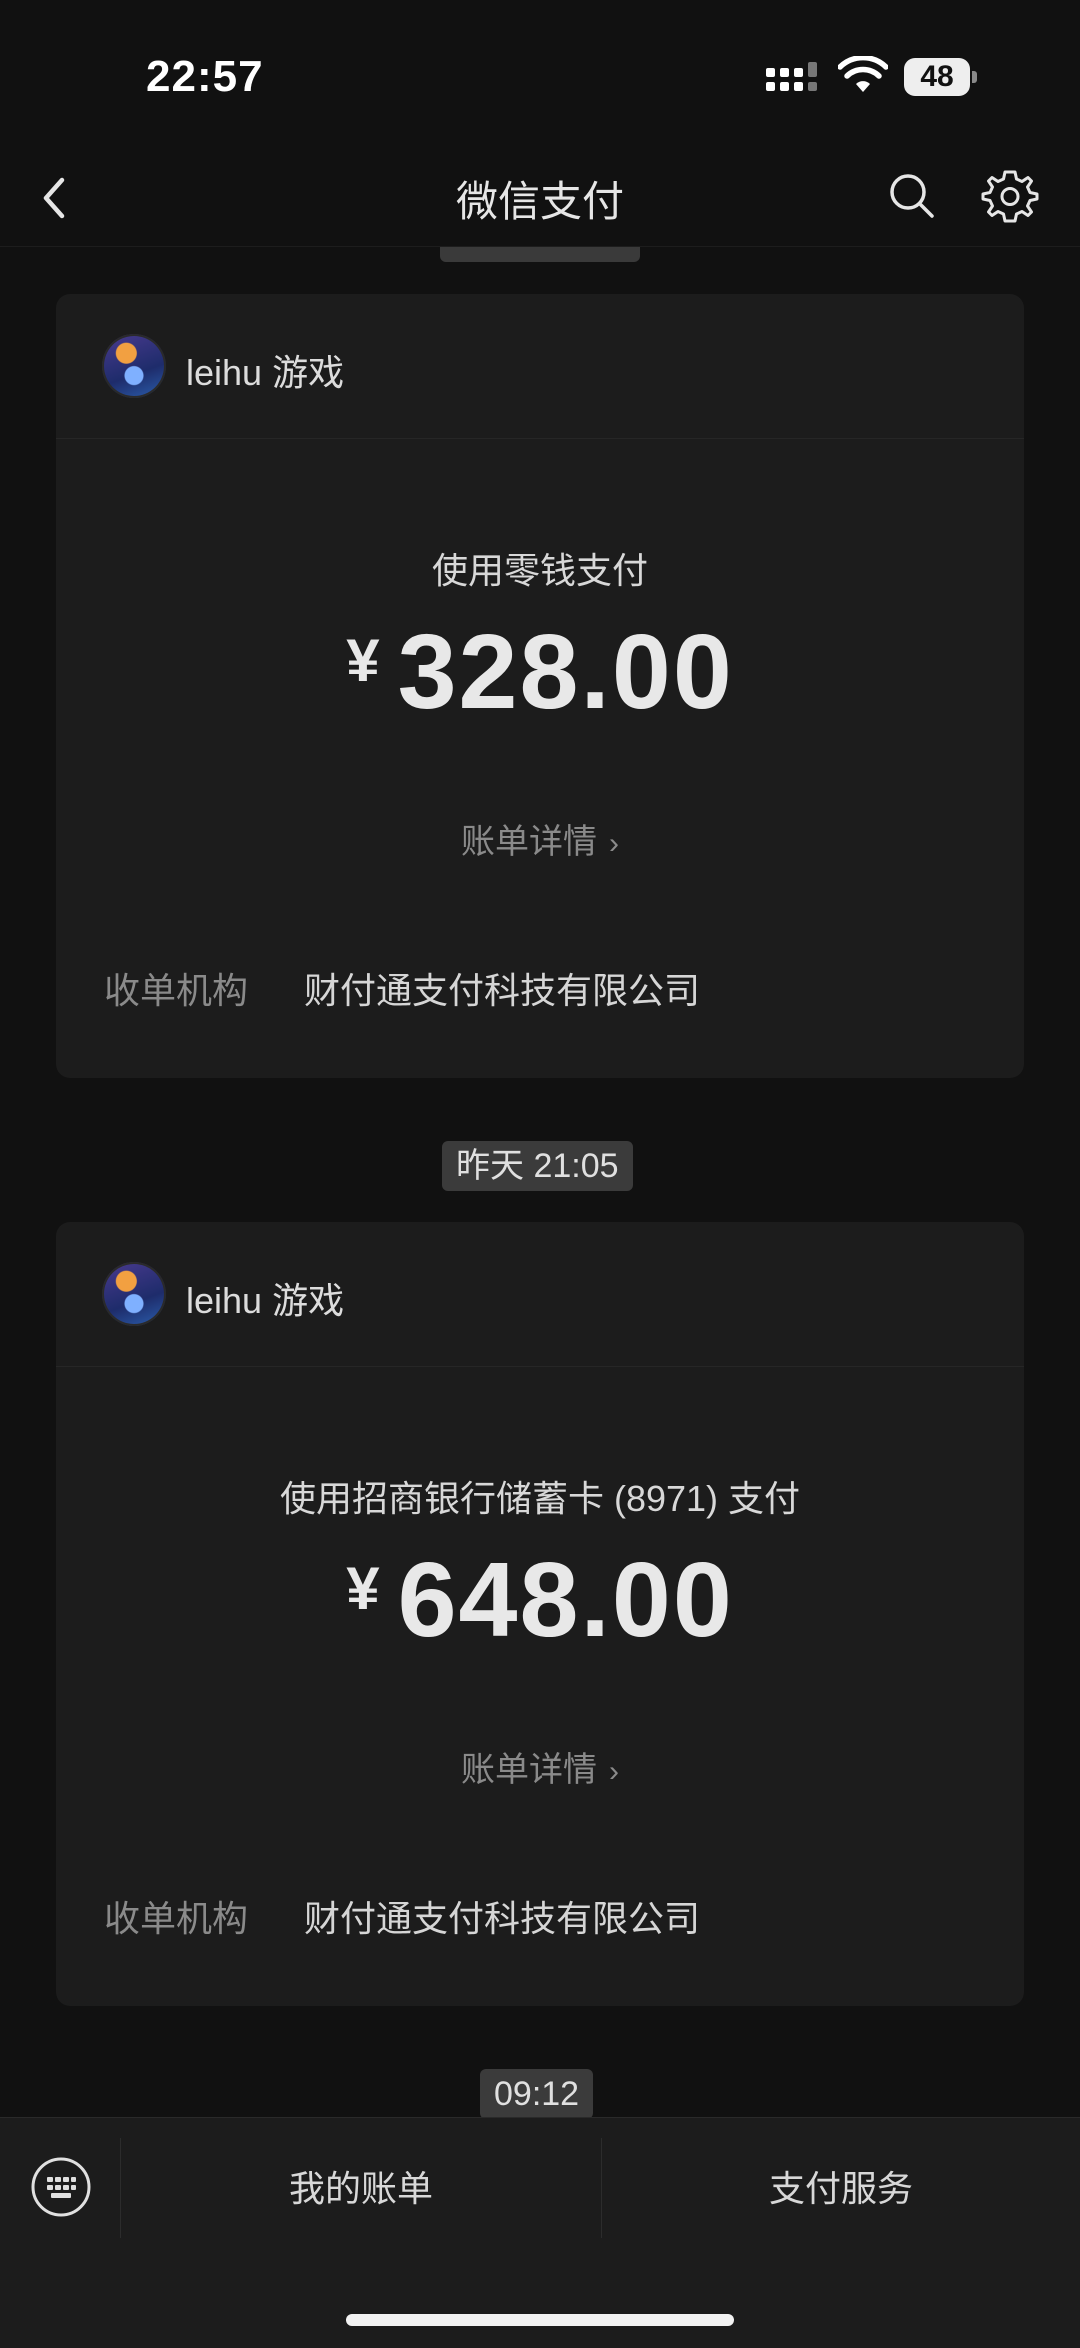 Image resolution: width=1080 pixels, height=2348 pixels. What do you see at coordinates (540, 75) in the screenshot?
I see `status-bar: 22:57 48` at bounding box center [540, 75].